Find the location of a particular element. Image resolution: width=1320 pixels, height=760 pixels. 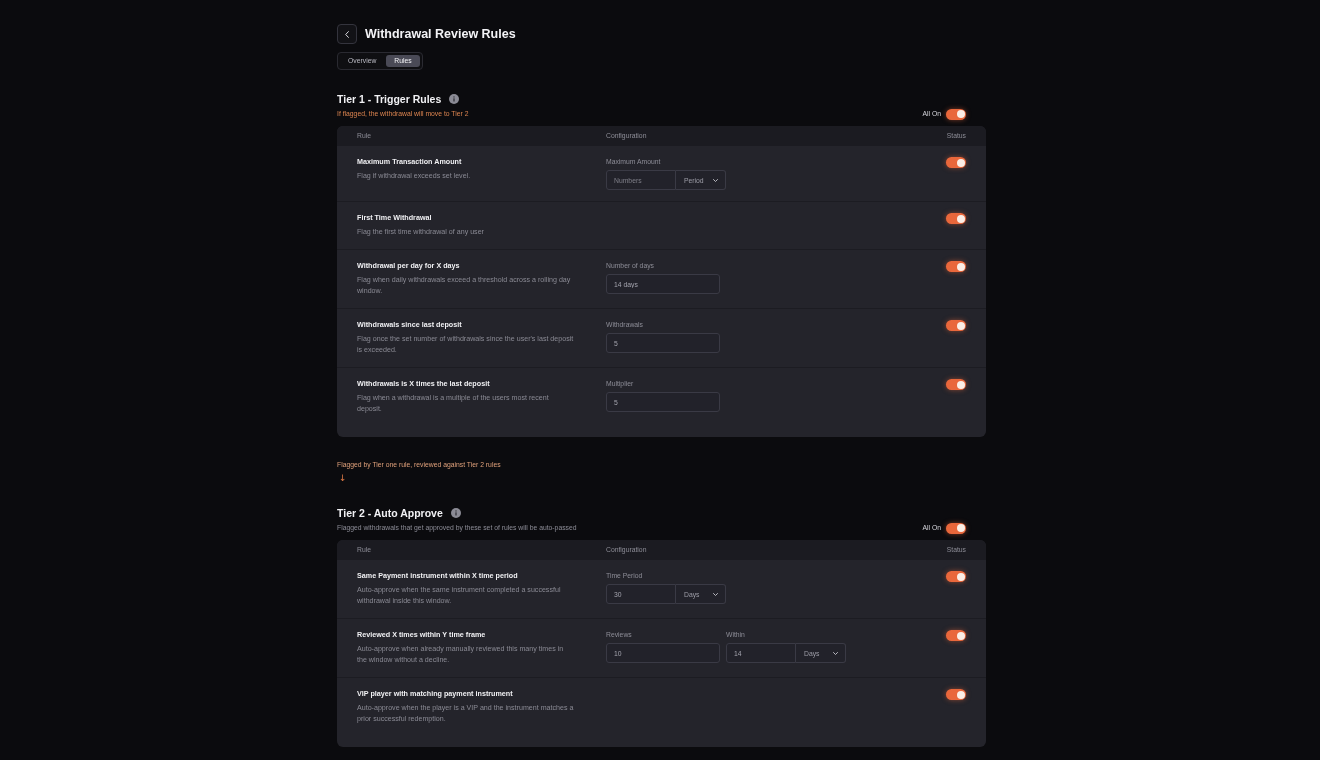

section-title: Tier 1 - Trigger Rules is located at coordinates (389, 99).